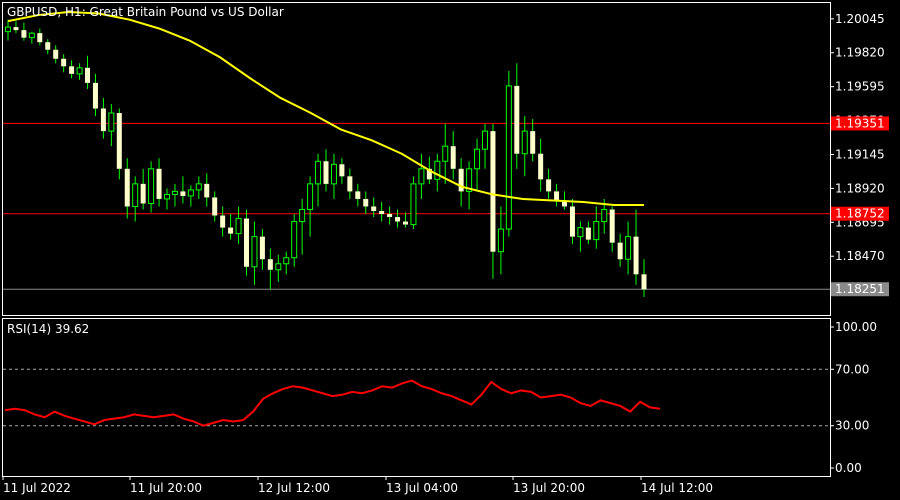  I want to click on price-tick-label: 1.18470, so click(860, 256).